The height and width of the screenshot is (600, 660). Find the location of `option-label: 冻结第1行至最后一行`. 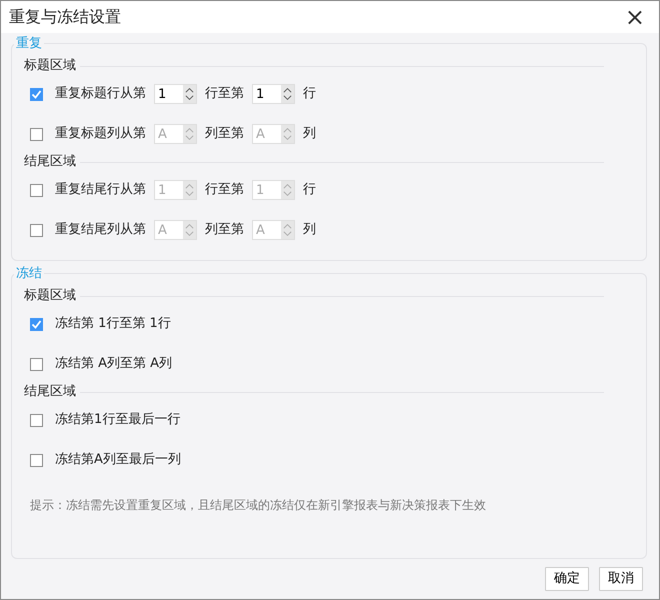

option-label: 冻结第1行至最后一行 is located at coordinates (117, 420).